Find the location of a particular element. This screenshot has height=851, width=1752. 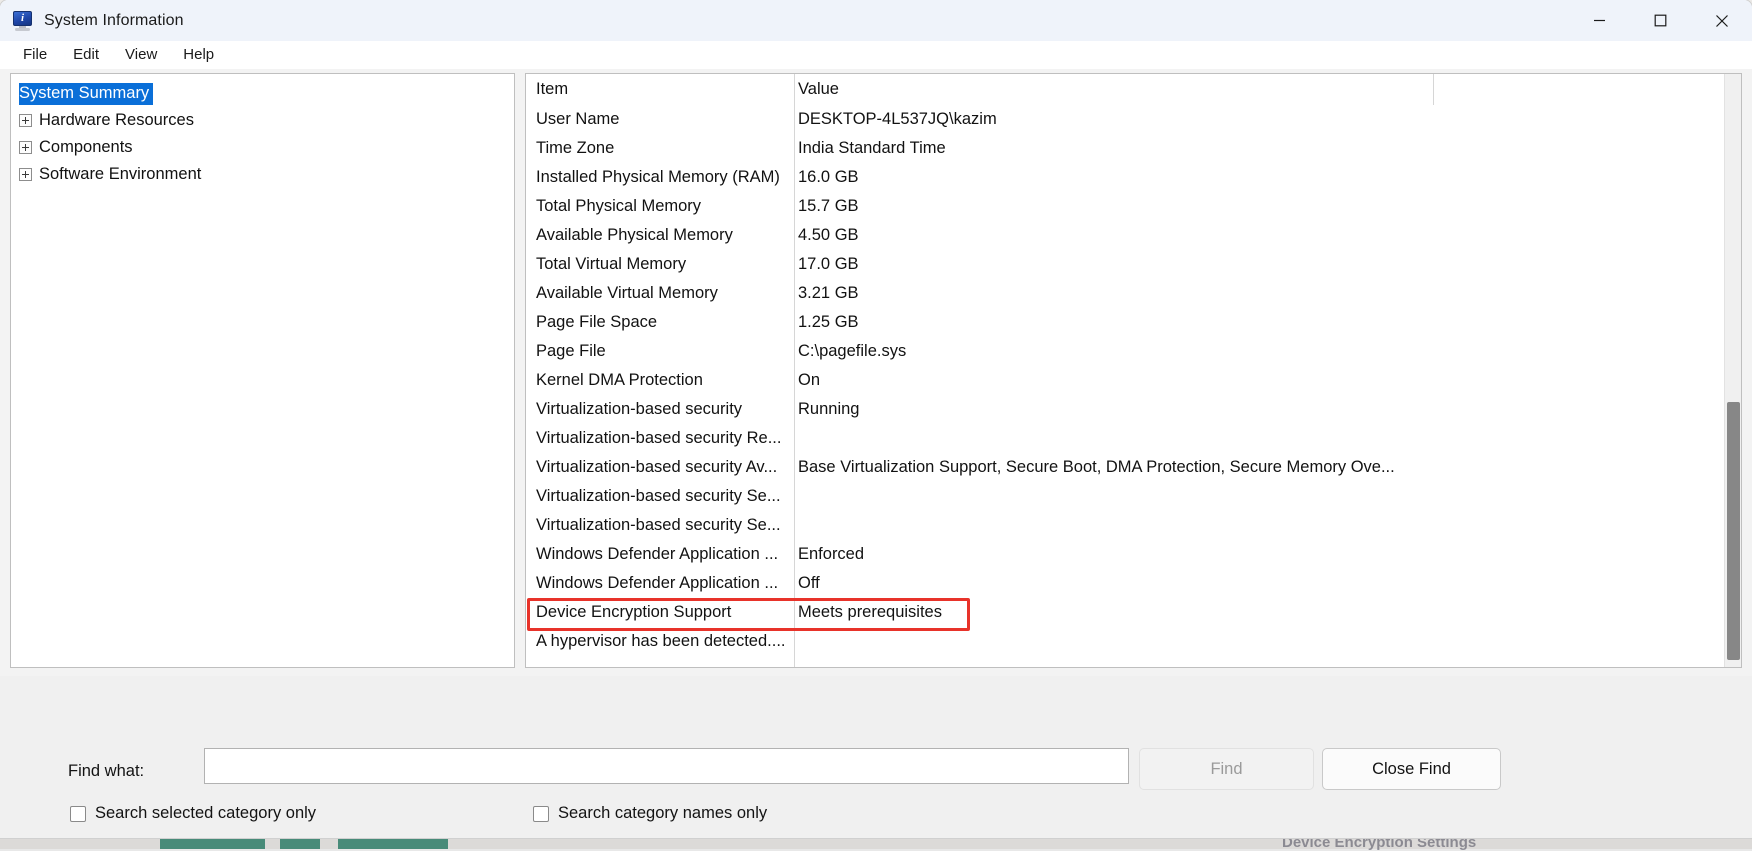

cell-item: Available Physical Memory is located at coordinates (660, 235).